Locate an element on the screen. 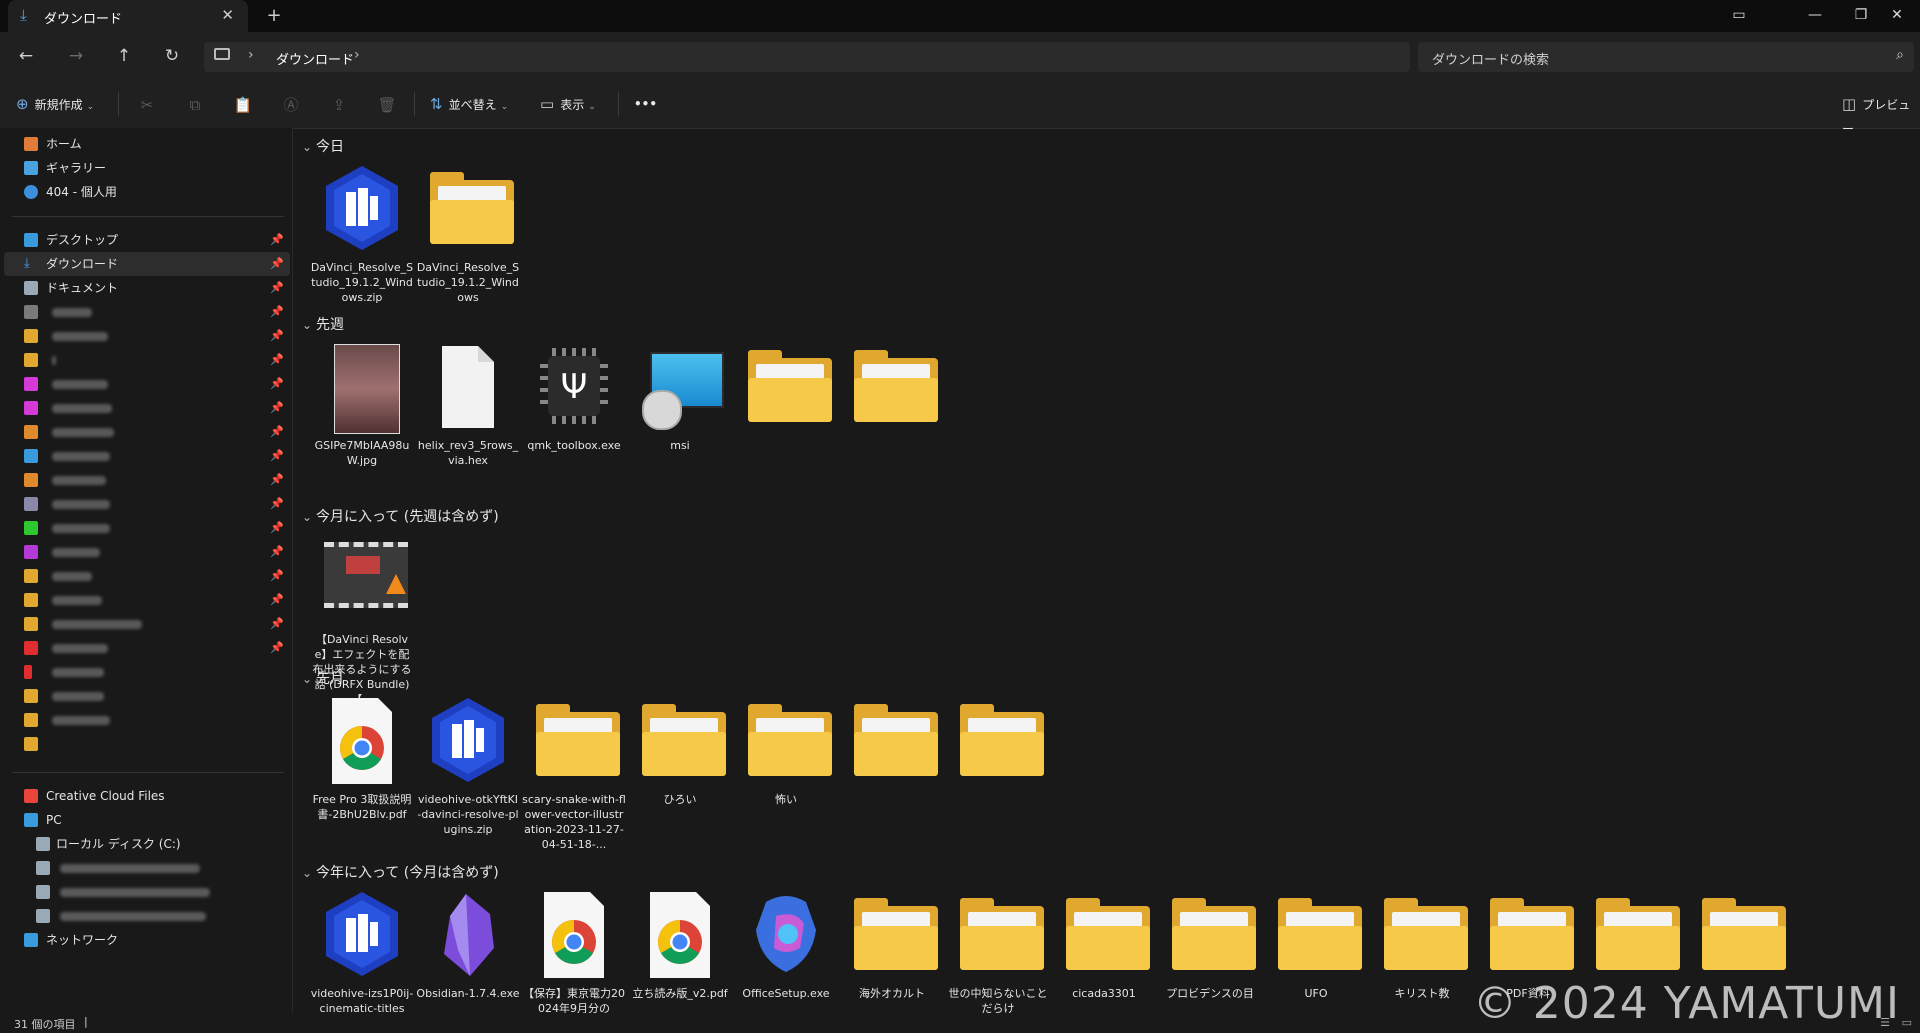 Image resolution: width=1920 pixels, height=1033 pixels. back-button: ← is located at coordinates (26, 56).